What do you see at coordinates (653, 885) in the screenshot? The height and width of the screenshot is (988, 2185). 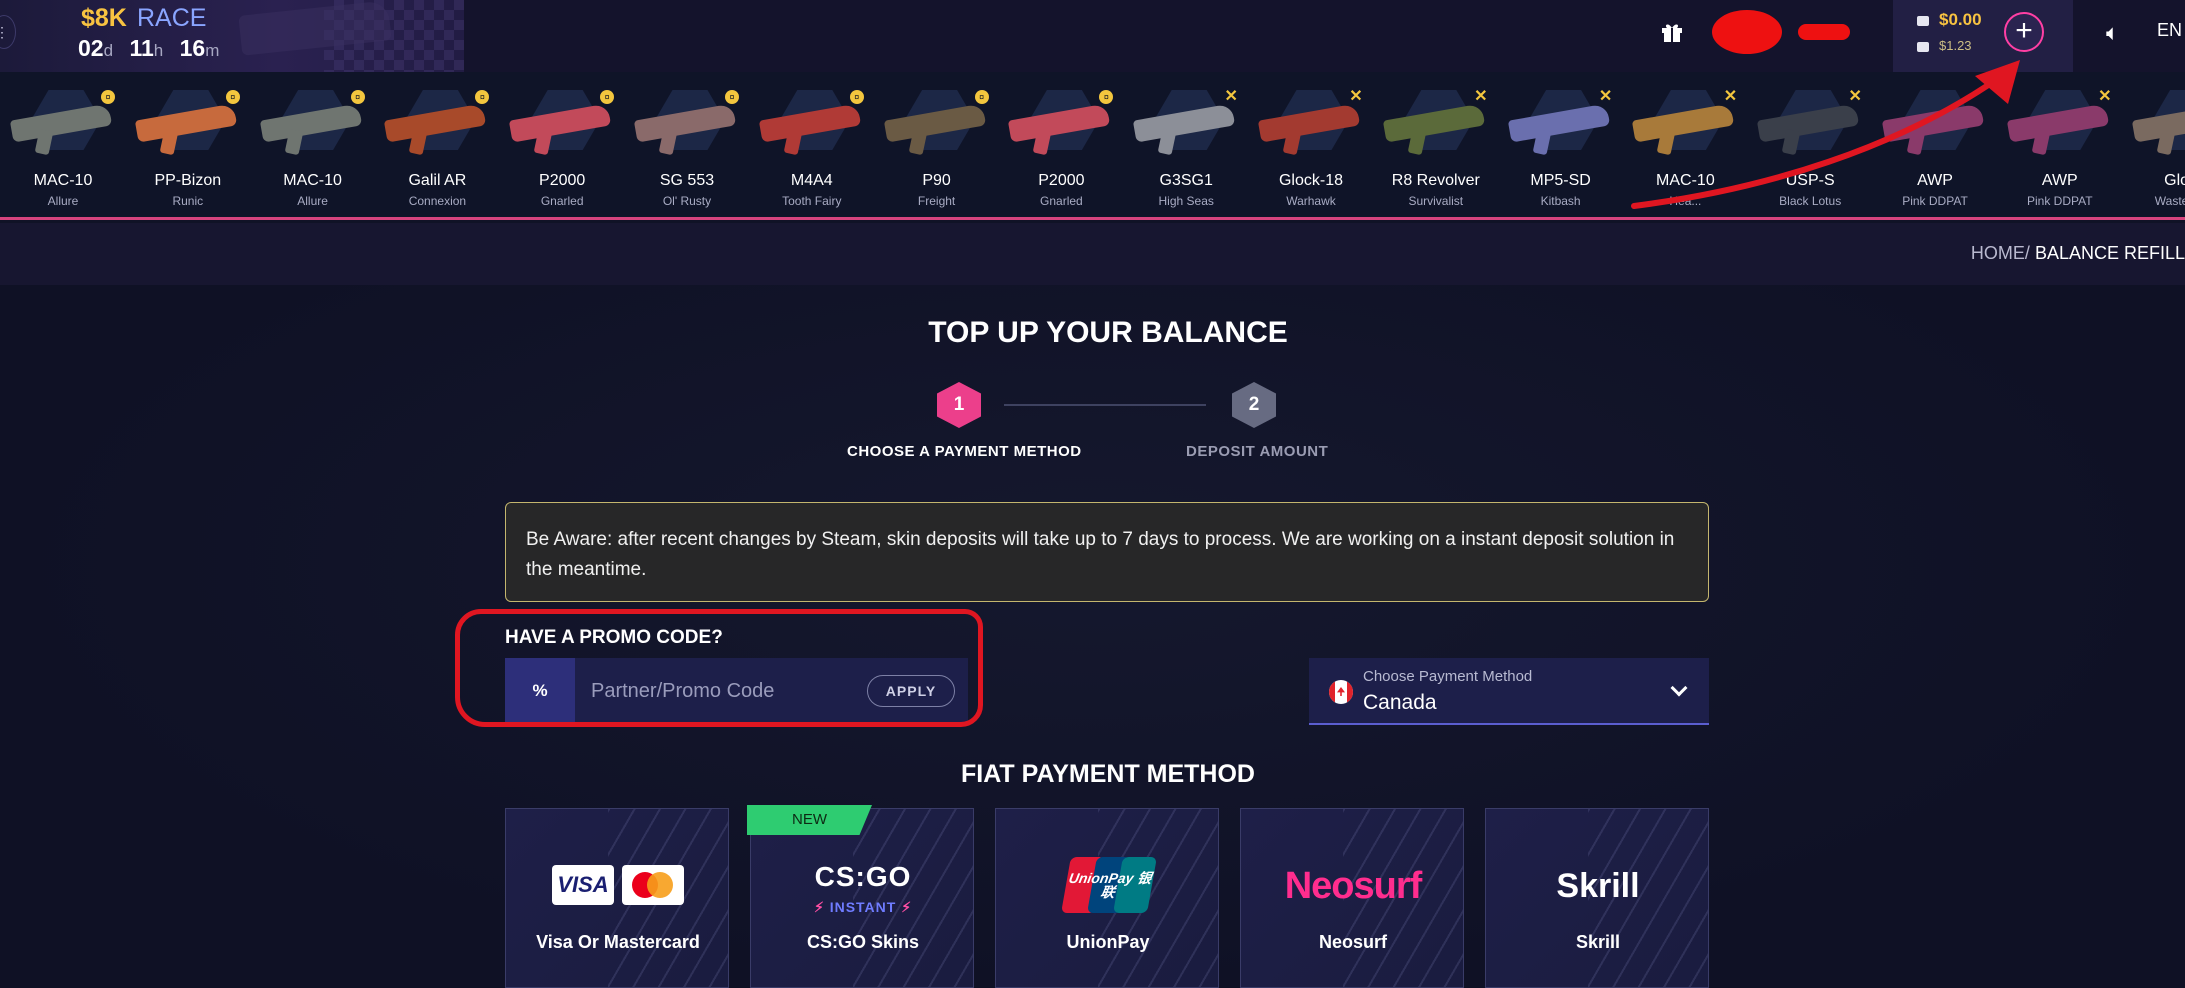 I see `mastercard-logo-icon` at bounding box center [653, 885].